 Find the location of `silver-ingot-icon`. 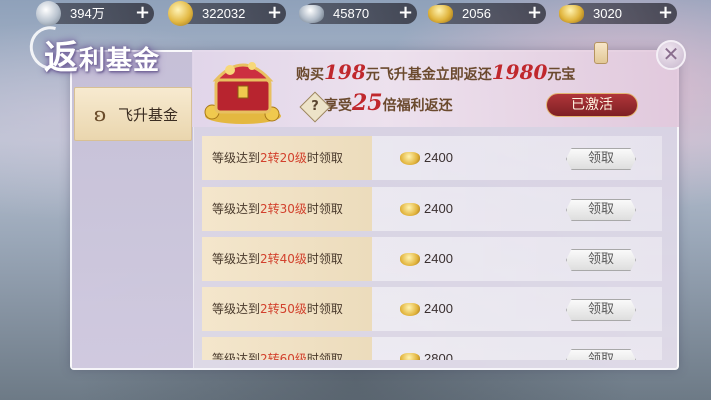

silver-ingot-icon is located at coordinates (311, 14).